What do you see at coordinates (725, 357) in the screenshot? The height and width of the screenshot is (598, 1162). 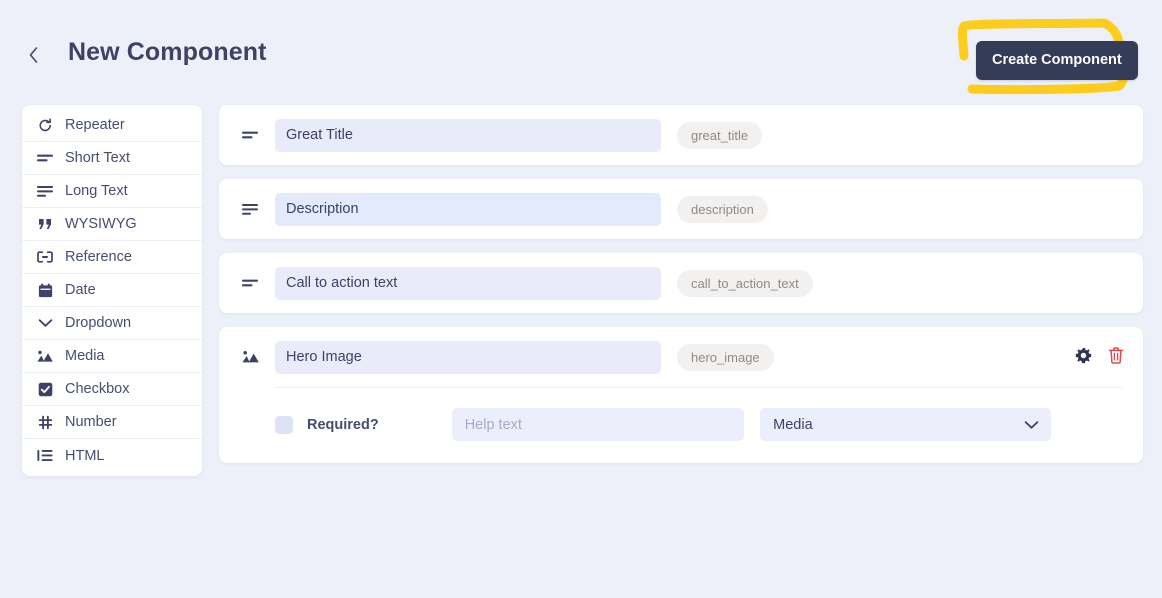 I see `field-slug: hero_image` at bounding box center [725, 357].